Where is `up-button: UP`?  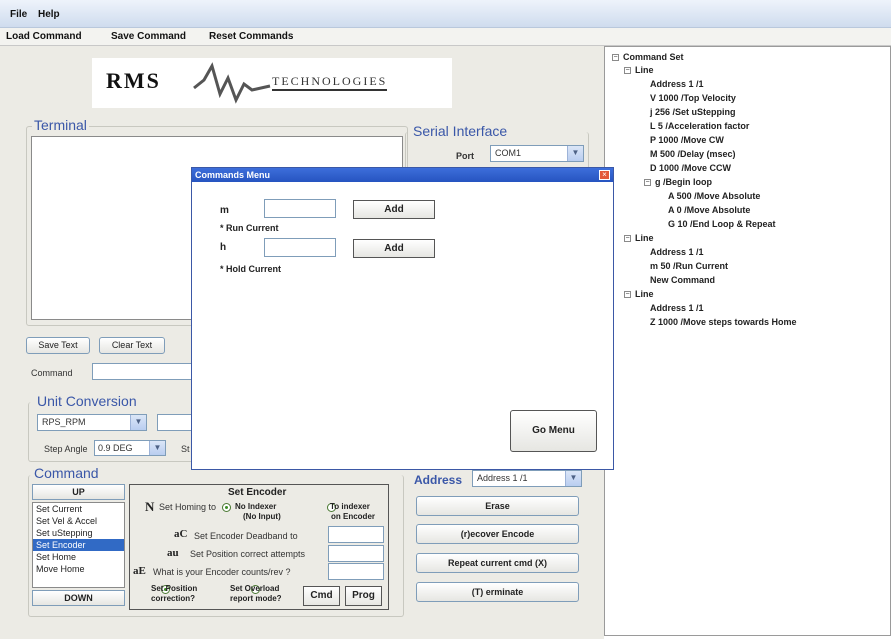
up-button: UP is located at coordinates (78, 492).